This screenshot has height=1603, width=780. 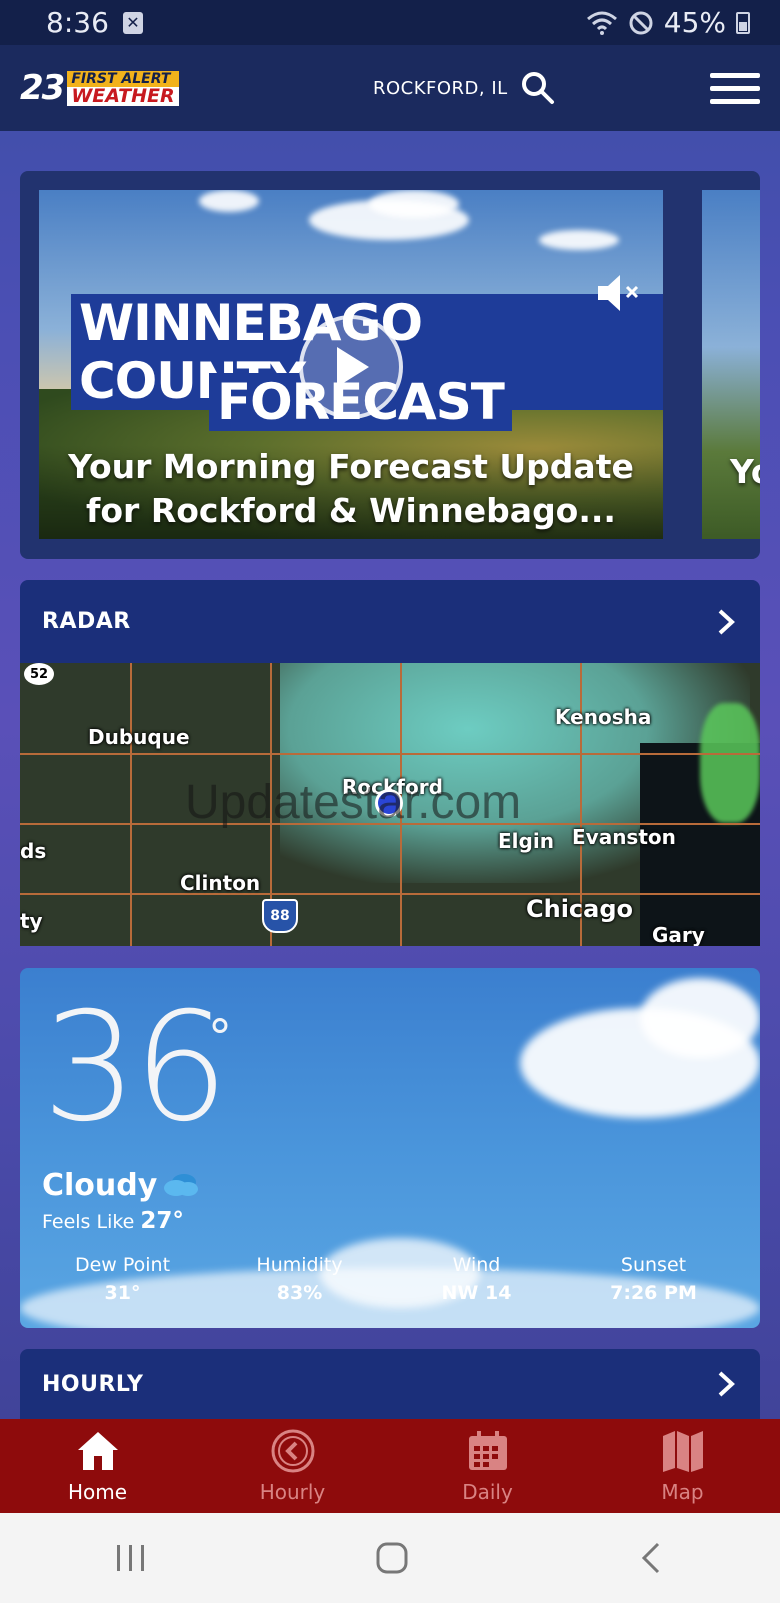 What do you see at coordinates (97, 1492) in the screenshot?
I see `nav-label: Home` at bounding box center [97, 1492].